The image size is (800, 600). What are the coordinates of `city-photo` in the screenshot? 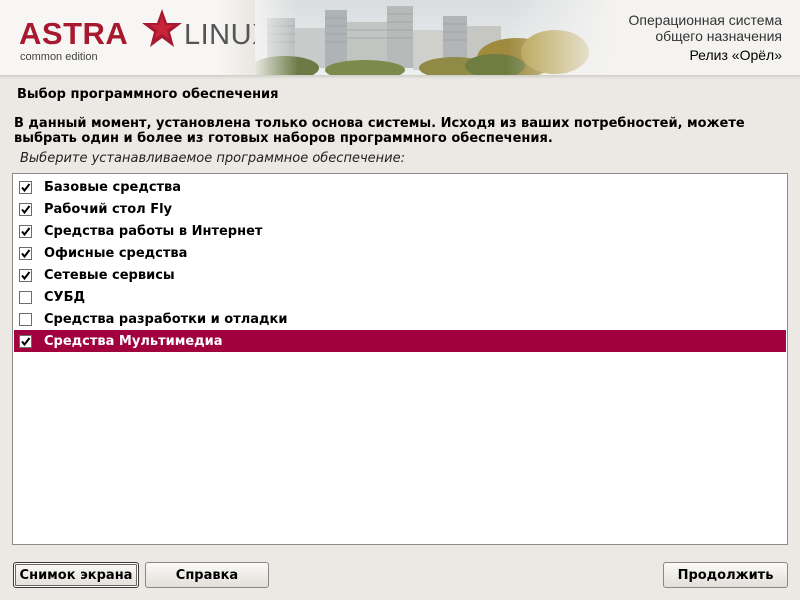 It's located at (435, 37).